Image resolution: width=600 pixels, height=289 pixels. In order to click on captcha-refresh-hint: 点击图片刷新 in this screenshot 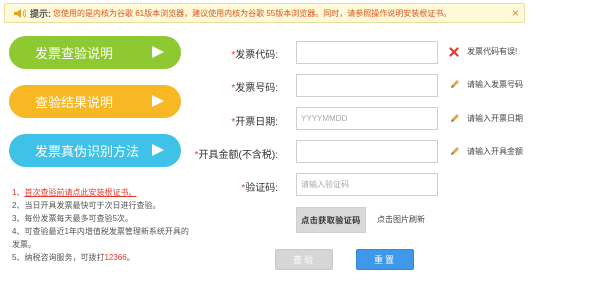, I will do `click(401, 219)`.